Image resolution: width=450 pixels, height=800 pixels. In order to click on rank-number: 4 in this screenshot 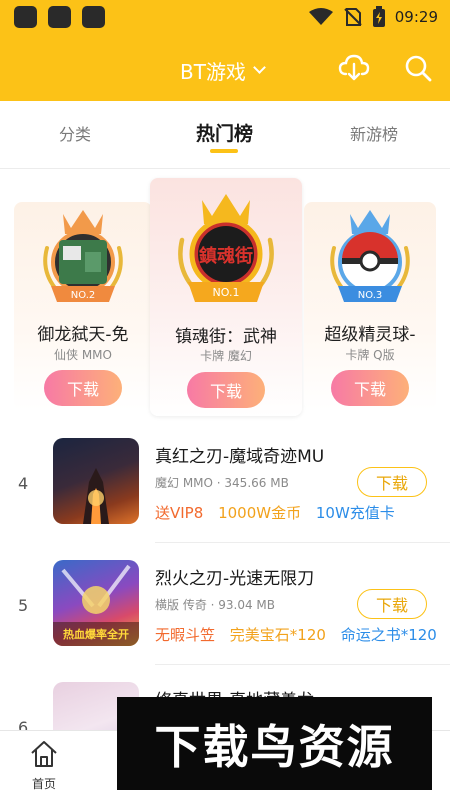, I will do `click(23, 483)`.